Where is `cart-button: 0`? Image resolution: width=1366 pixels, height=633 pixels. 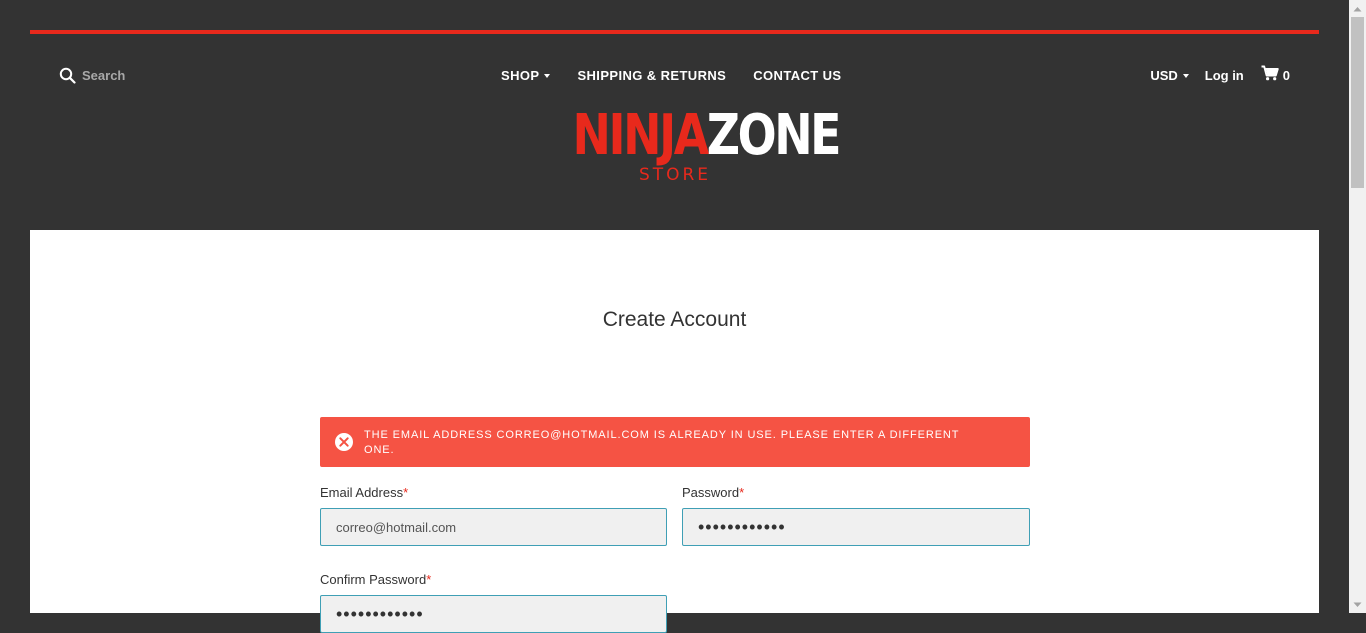 cart-button: 0 is located at coordinates (1275, 75).